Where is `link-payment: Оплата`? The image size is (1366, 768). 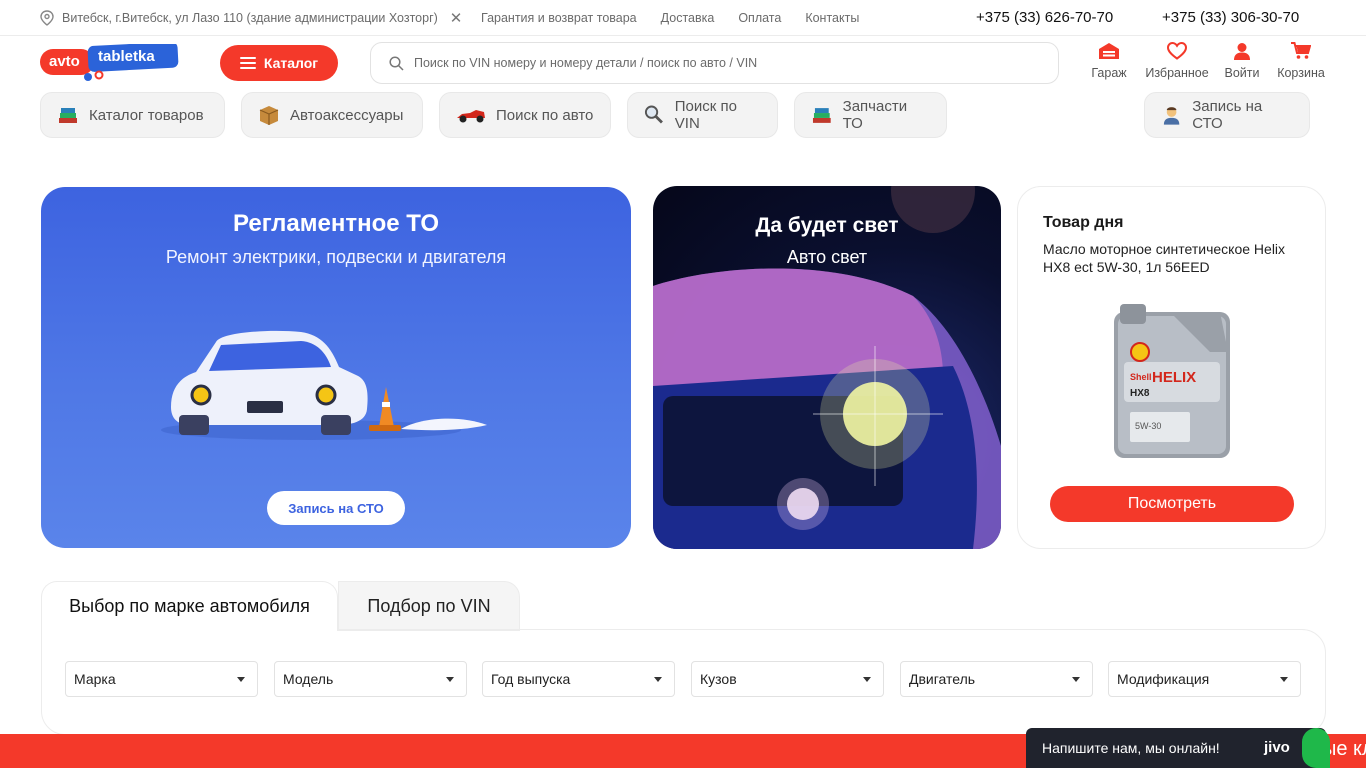 link-payment: Оплата is located at coordinates (759, 18).